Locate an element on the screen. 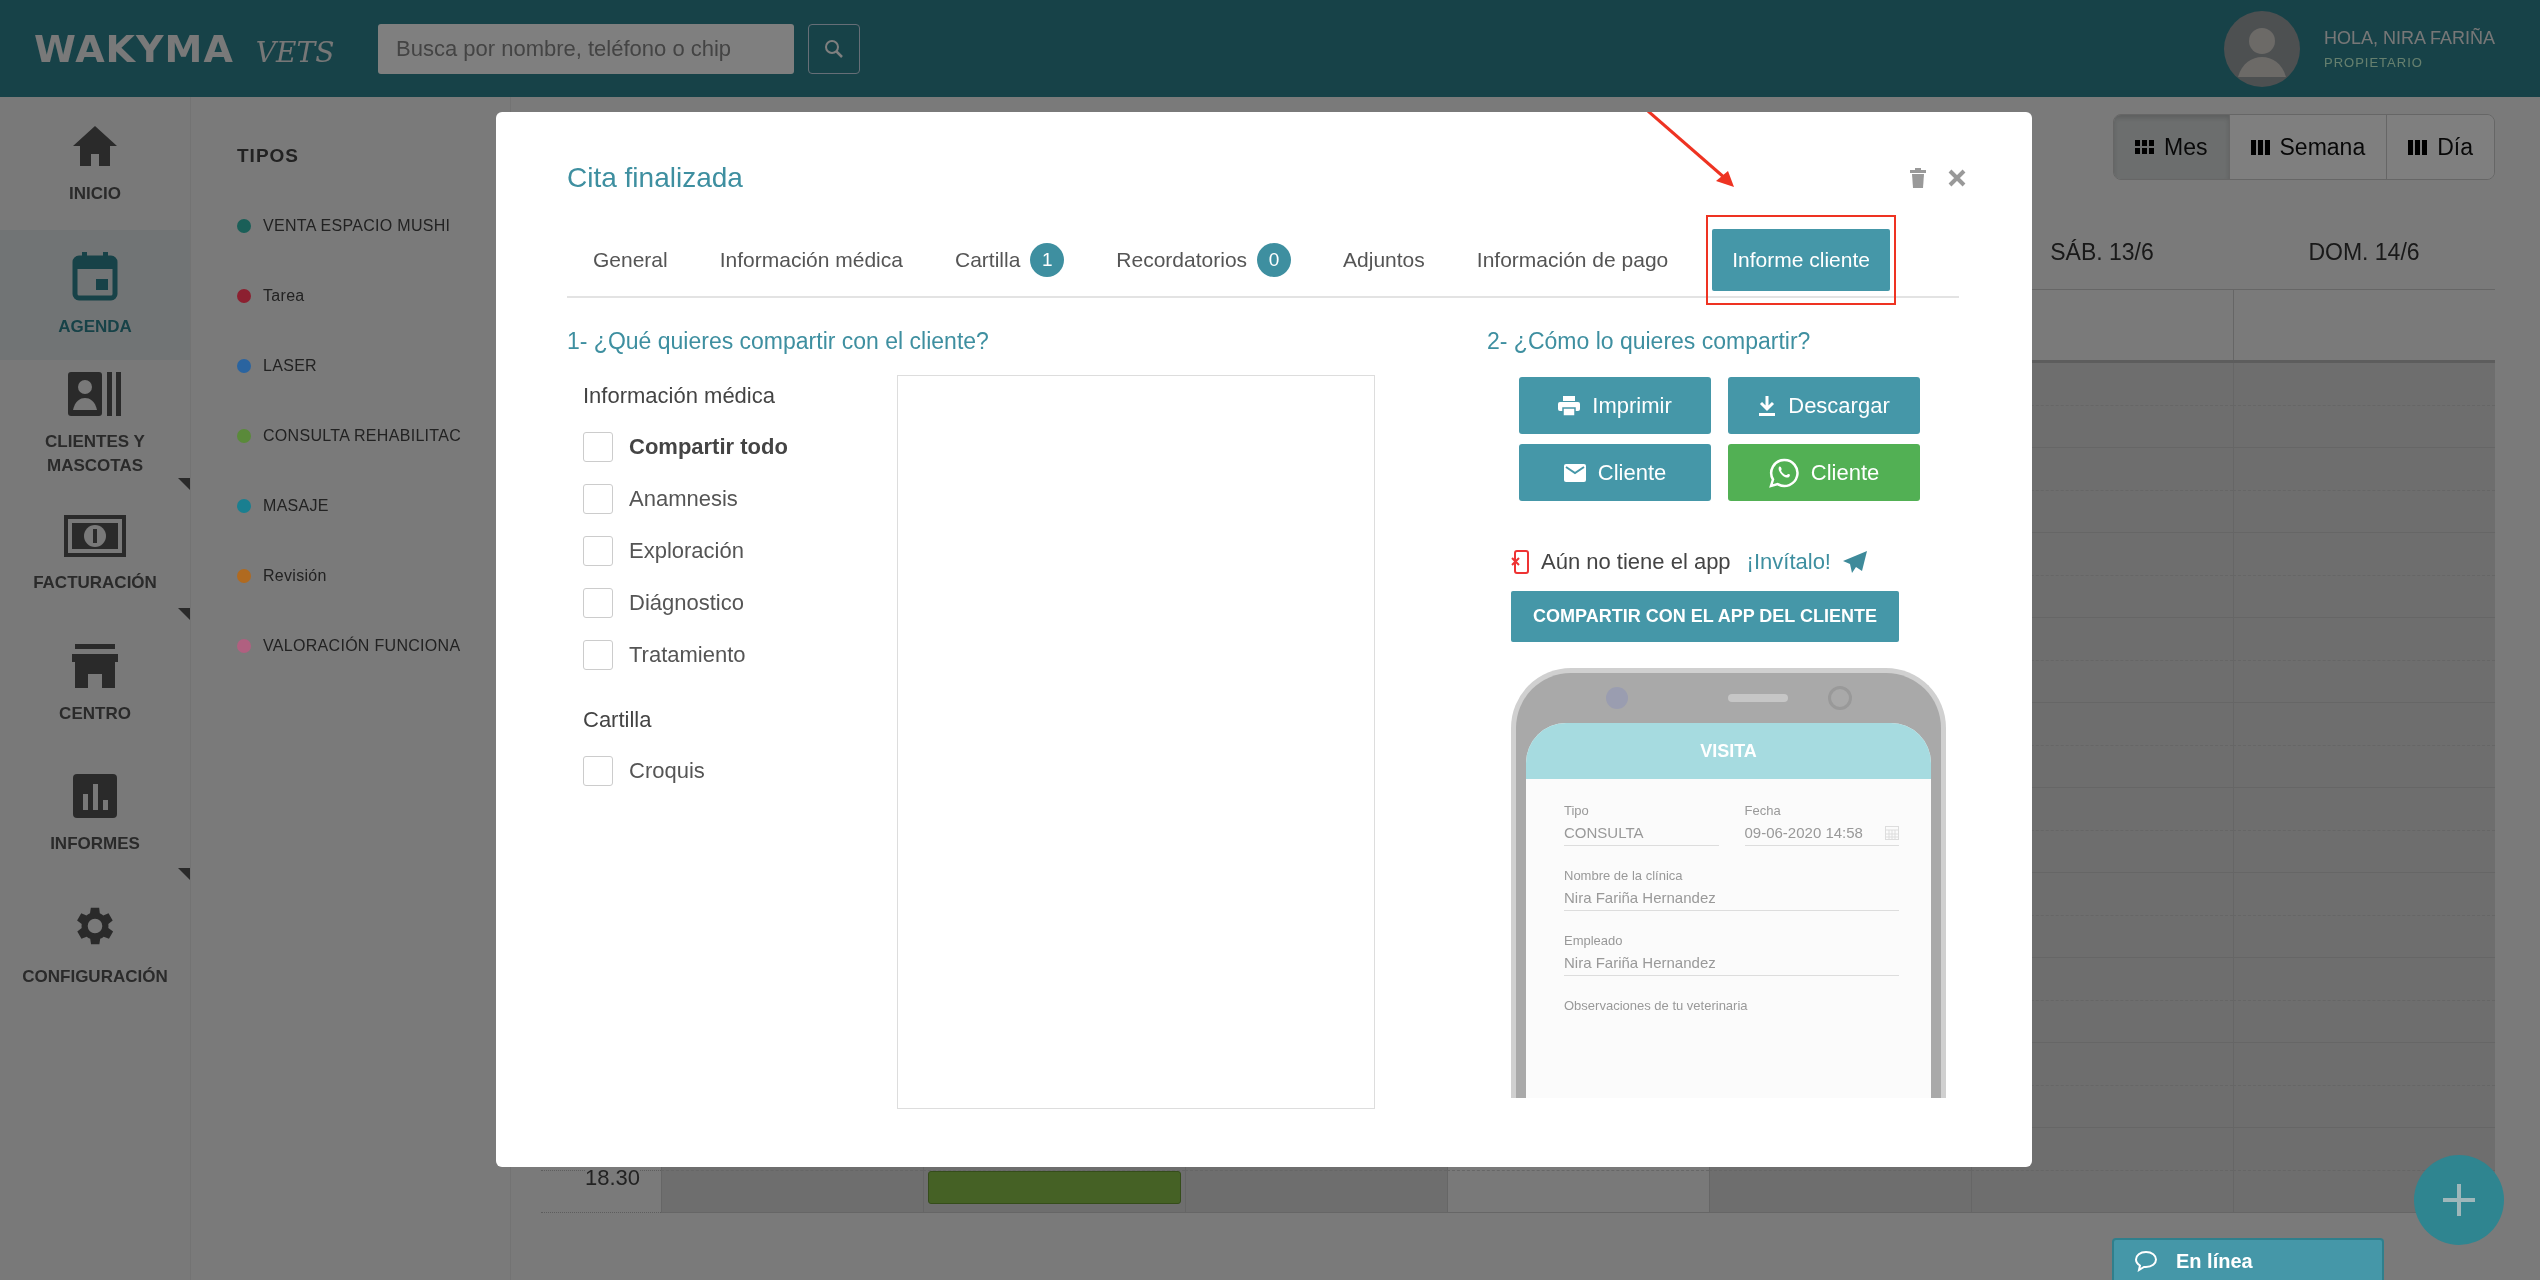  type-label: VALORACIÓN FUNCIONA is located at coordinates (362, 646).